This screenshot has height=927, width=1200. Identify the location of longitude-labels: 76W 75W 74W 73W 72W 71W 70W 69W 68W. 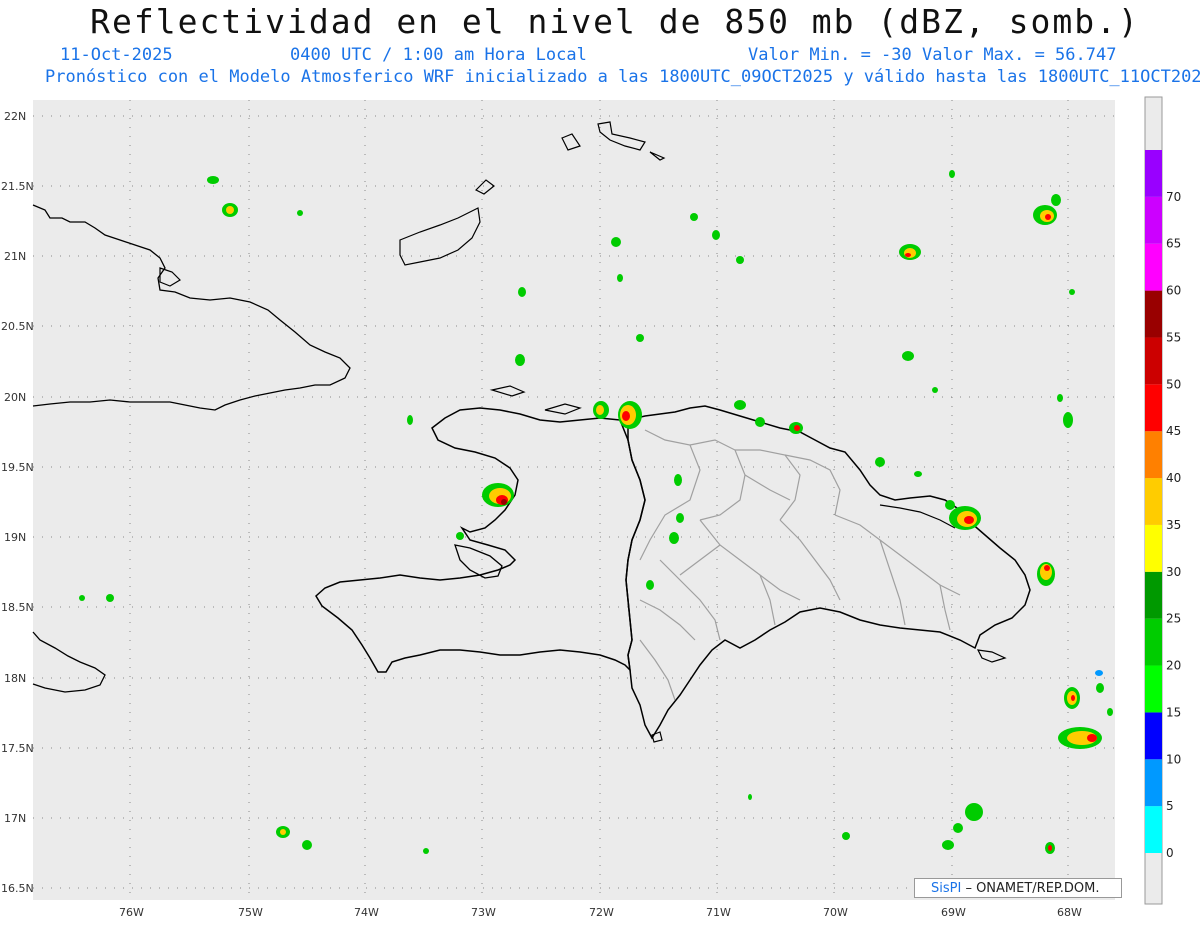
(600, 912).